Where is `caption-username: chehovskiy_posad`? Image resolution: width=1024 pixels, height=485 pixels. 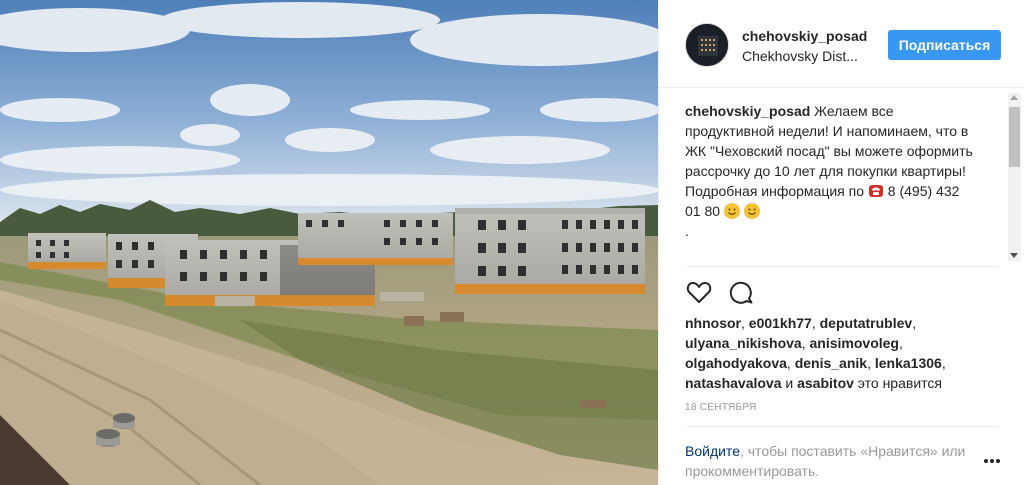
caption-username: chehovskiy_posad is located at coordinates (747, 111).